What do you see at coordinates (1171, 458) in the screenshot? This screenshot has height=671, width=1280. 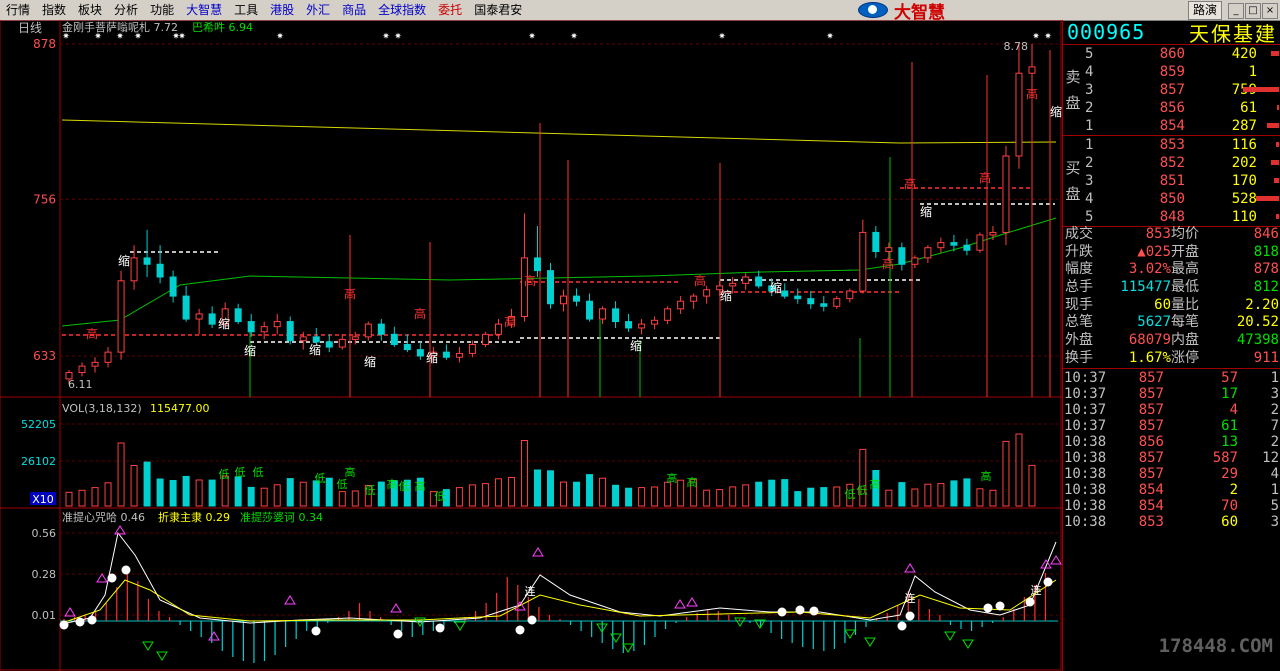 I see `tick-row: 10:38 857 587 12` at bounding box center [1171, 458].